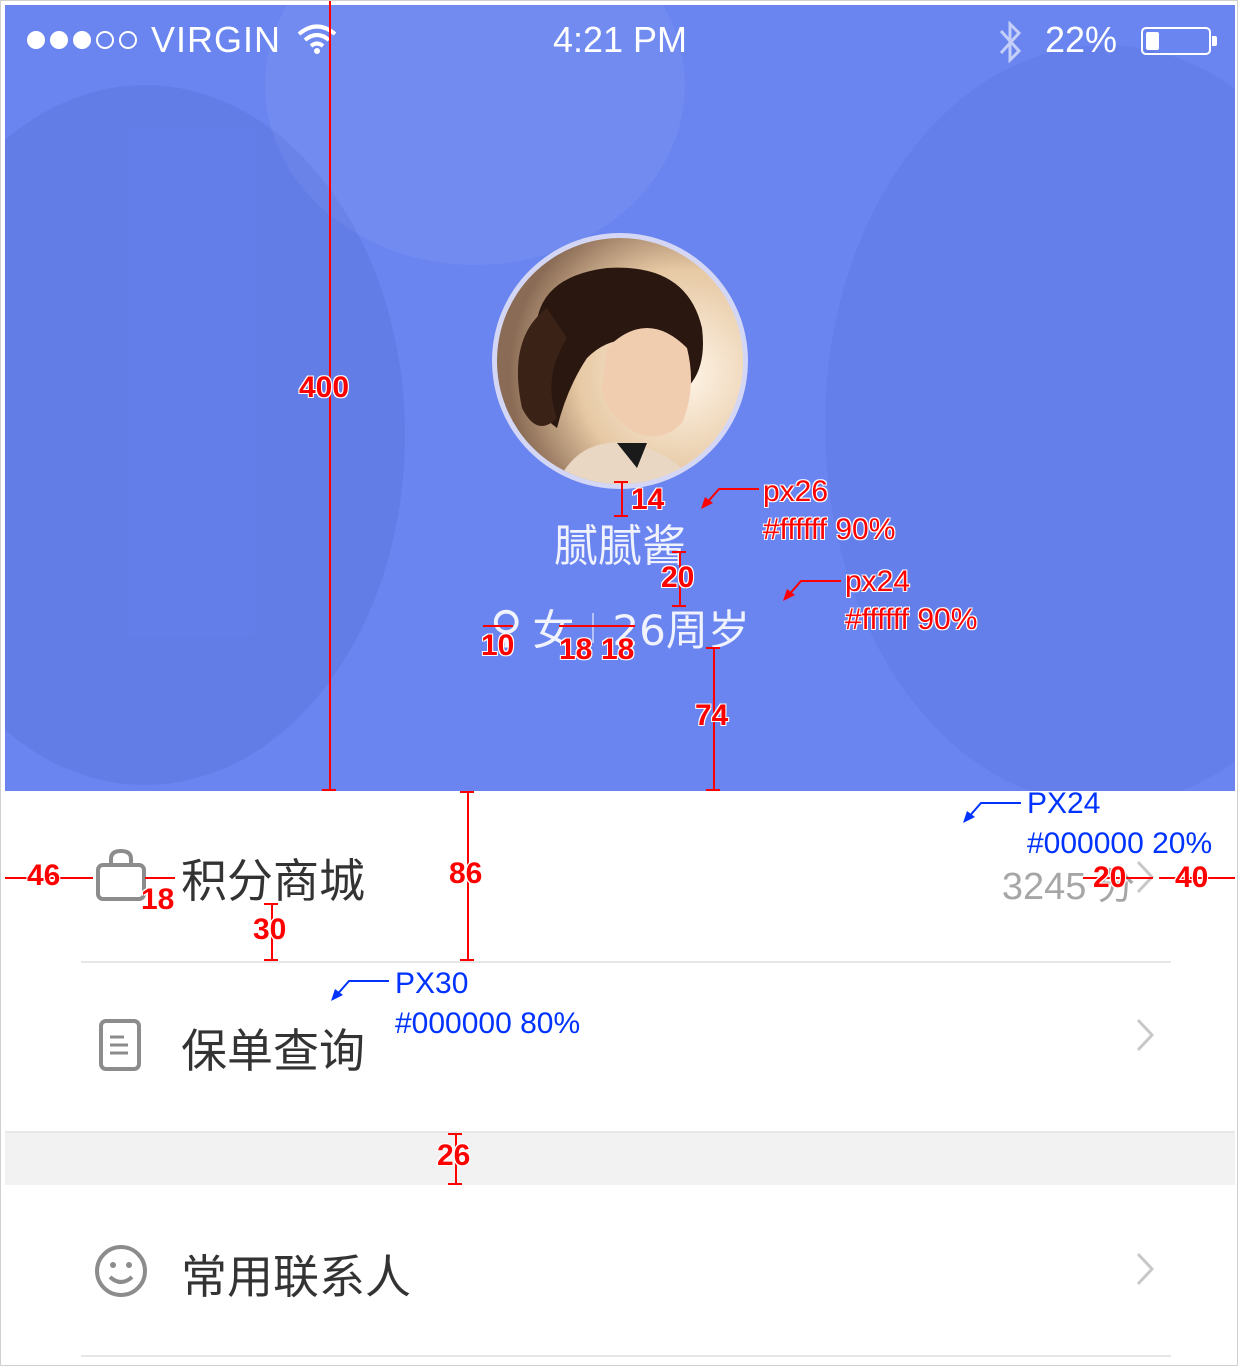  I want to click on spec-meta-bottom-gap: 74, so click(712, 715).